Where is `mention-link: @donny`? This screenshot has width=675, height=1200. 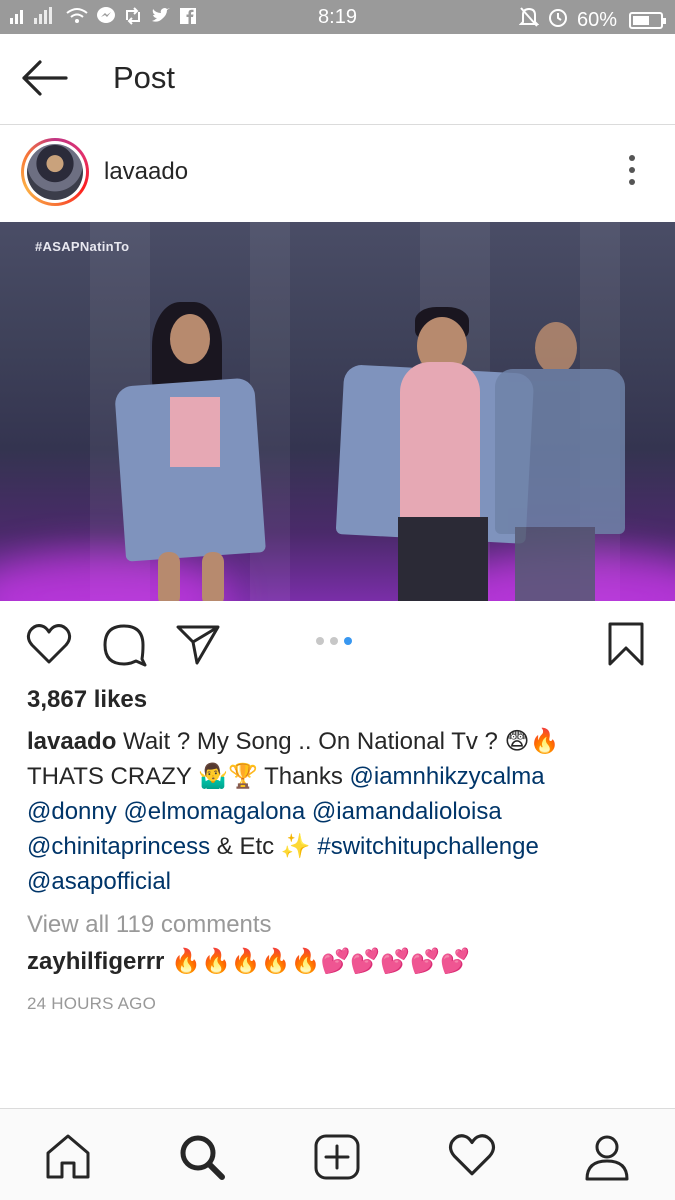
mention-link: @donny is located at coordinates (72, 811).